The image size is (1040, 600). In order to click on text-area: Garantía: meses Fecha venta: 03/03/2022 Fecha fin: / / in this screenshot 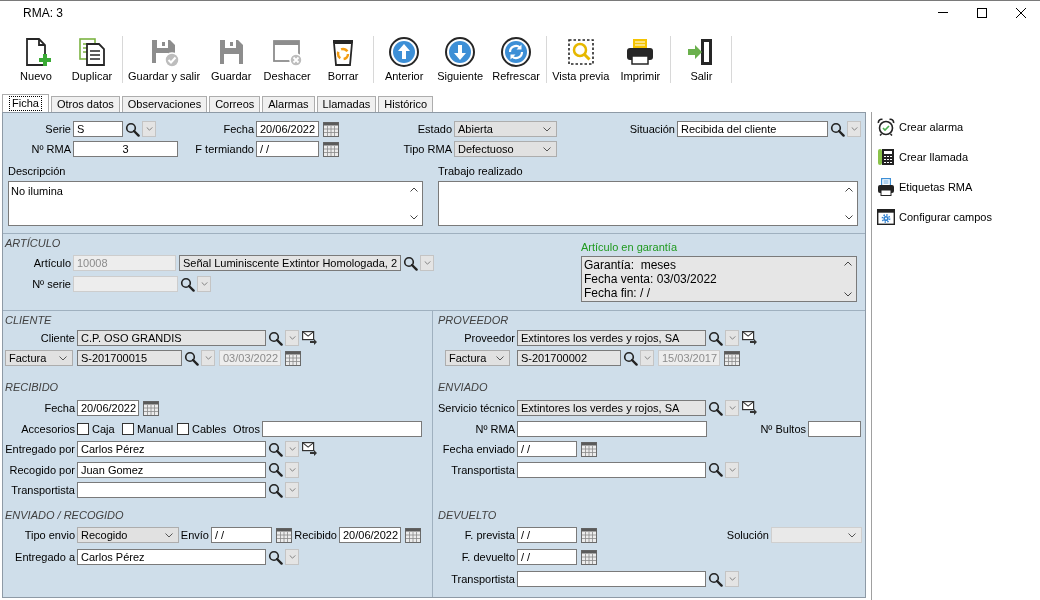, I will do `click(719, 279)`.